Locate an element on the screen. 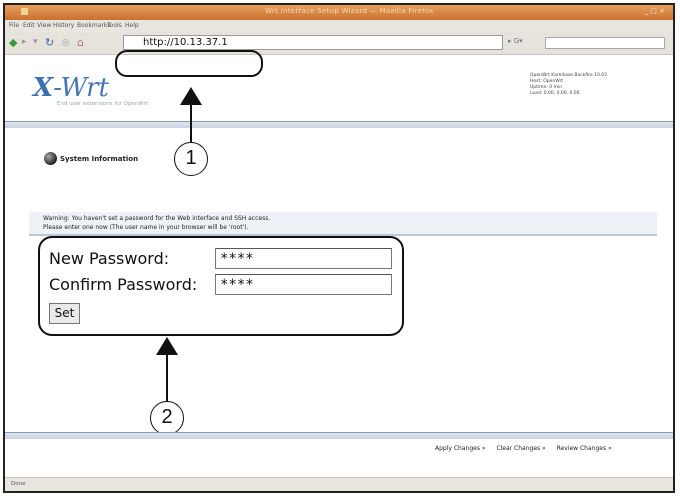  system-info-icon is located at coordinates (50, 158).